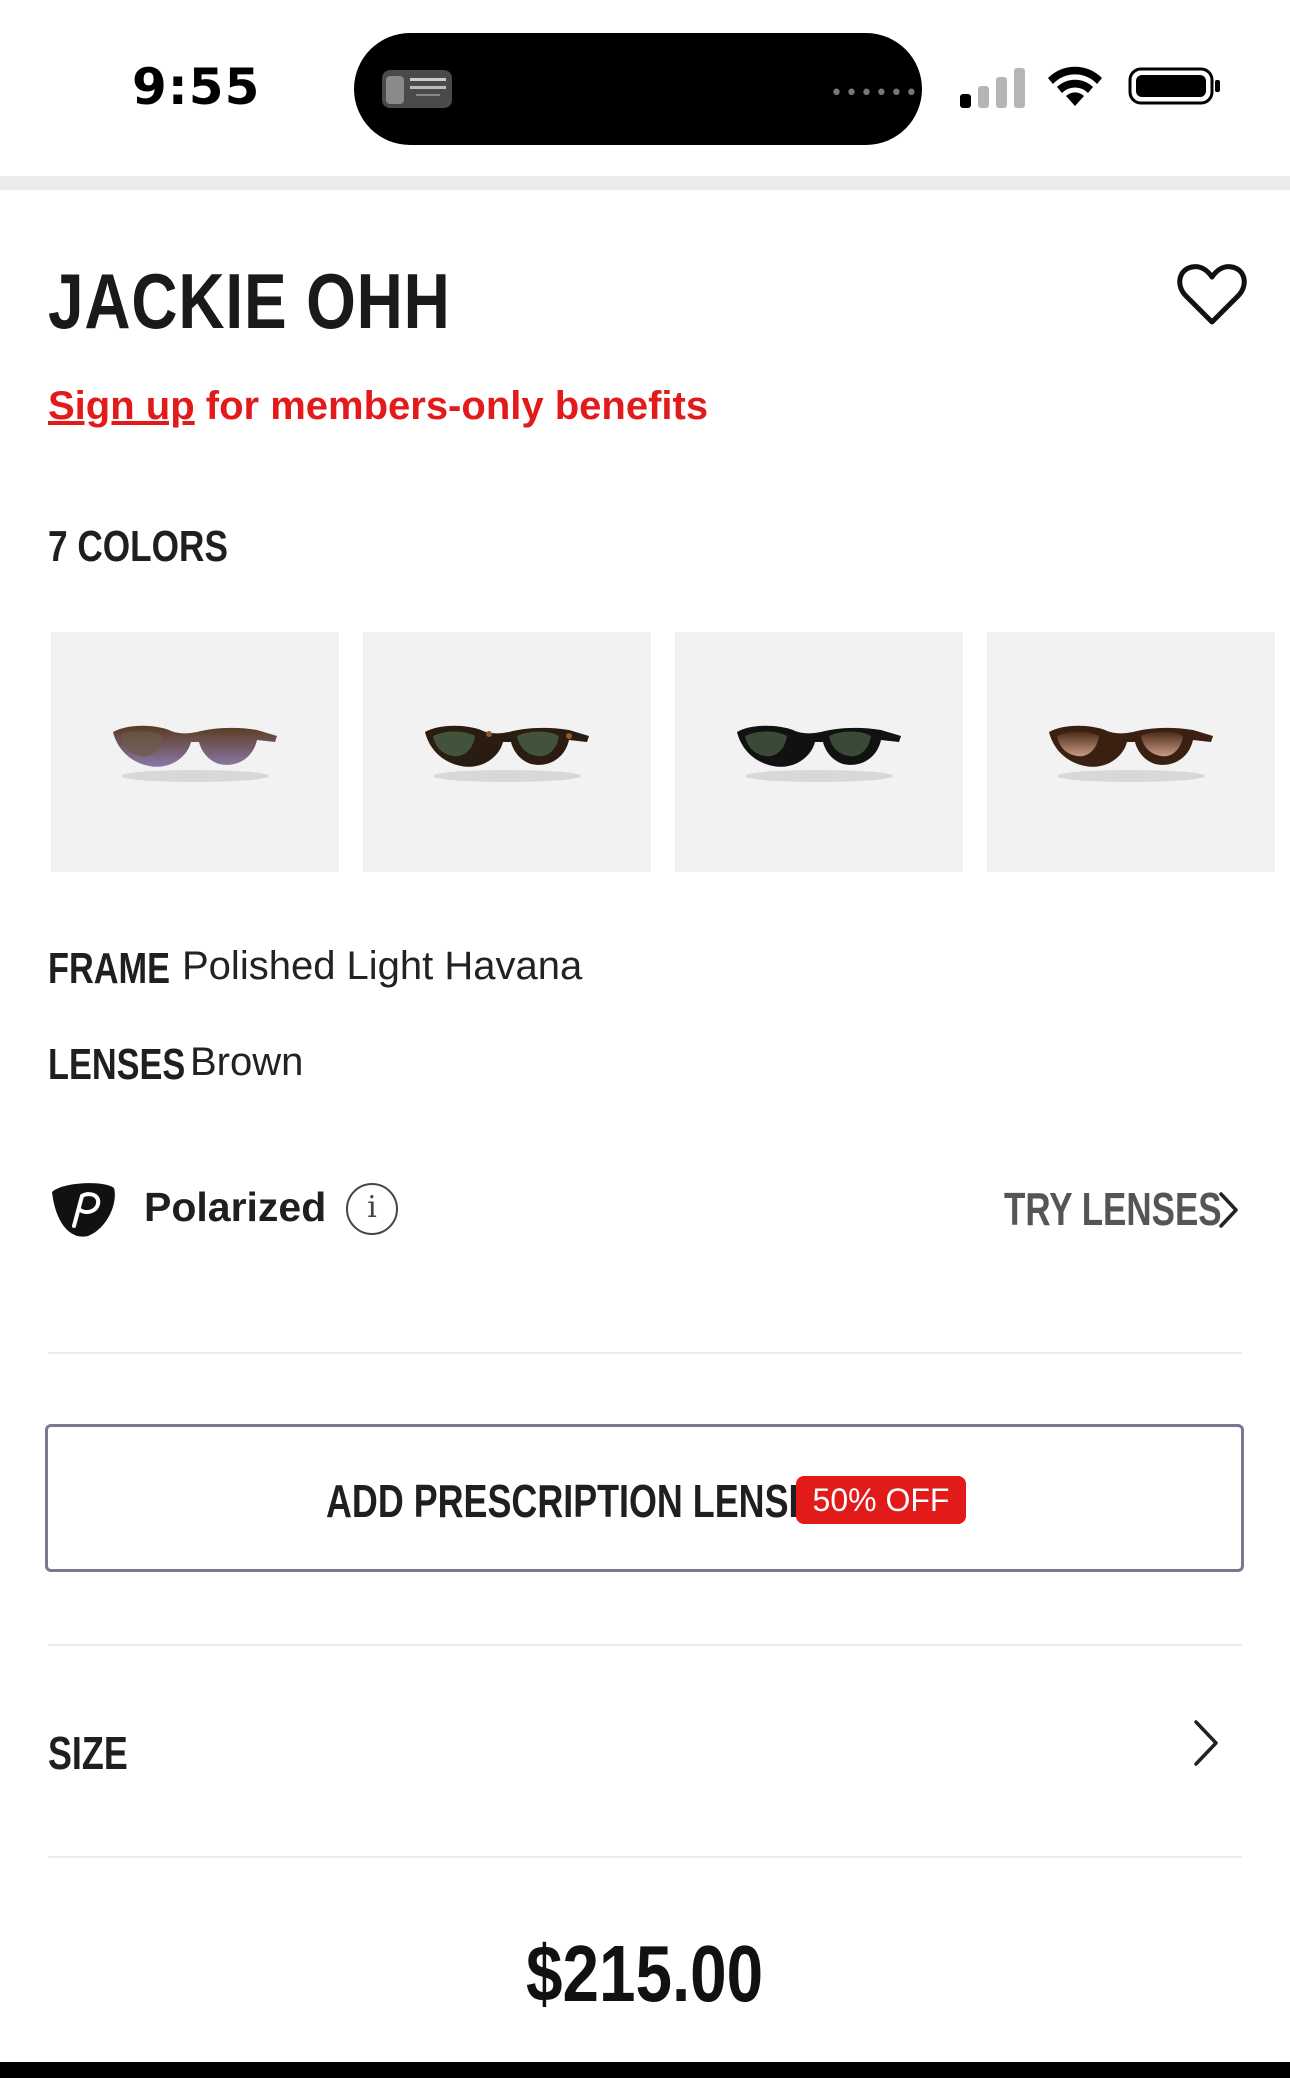  What do you see at coordinates (117, 1064) in the screenshot?
I see `lenses-label: LENSES` at bounding box center [117, 1064].